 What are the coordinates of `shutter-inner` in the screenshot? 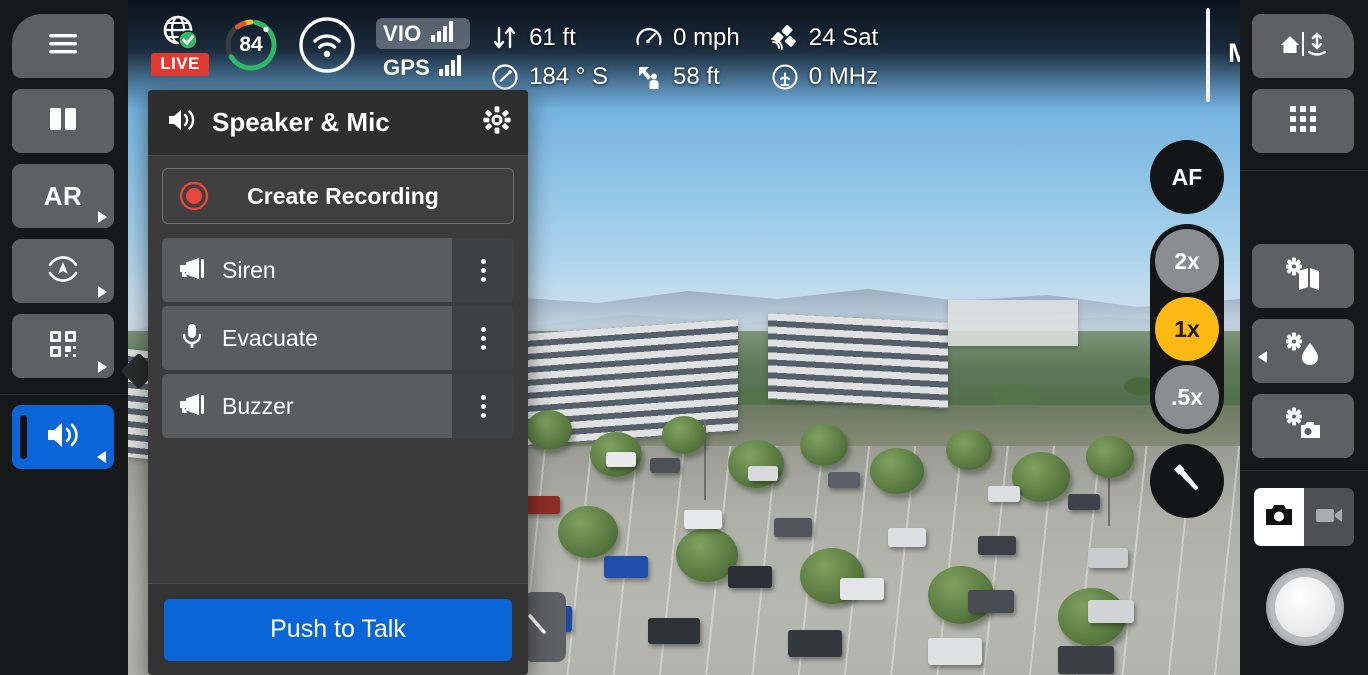 It's located at (1305, 607).